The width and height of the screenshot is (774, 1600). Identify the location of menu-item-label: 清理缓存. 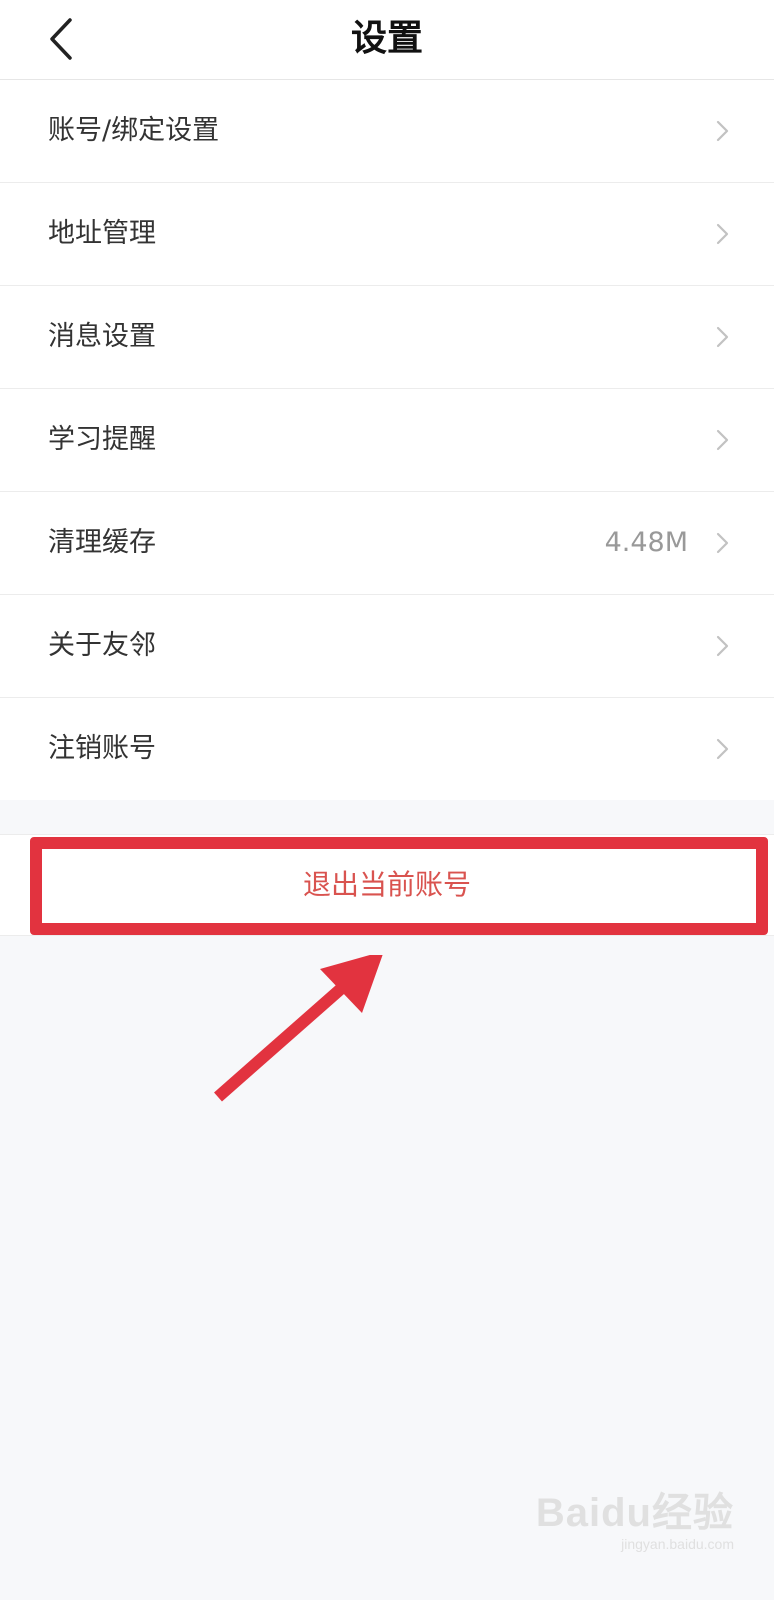
(102, 542).